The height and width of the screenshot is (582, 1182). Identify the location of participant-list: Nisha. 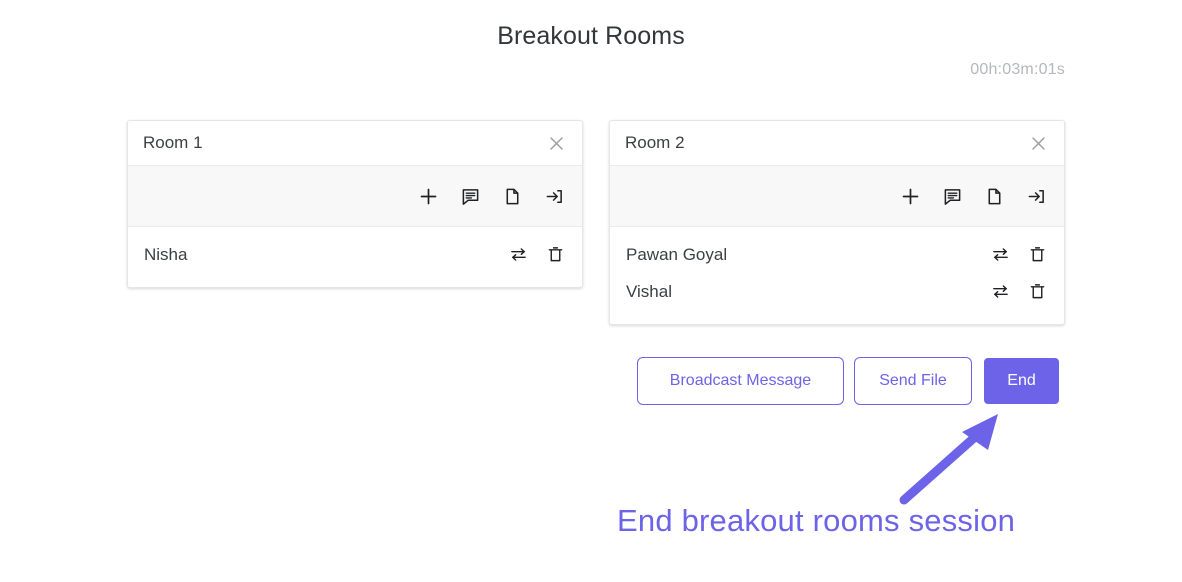
(355, 257).